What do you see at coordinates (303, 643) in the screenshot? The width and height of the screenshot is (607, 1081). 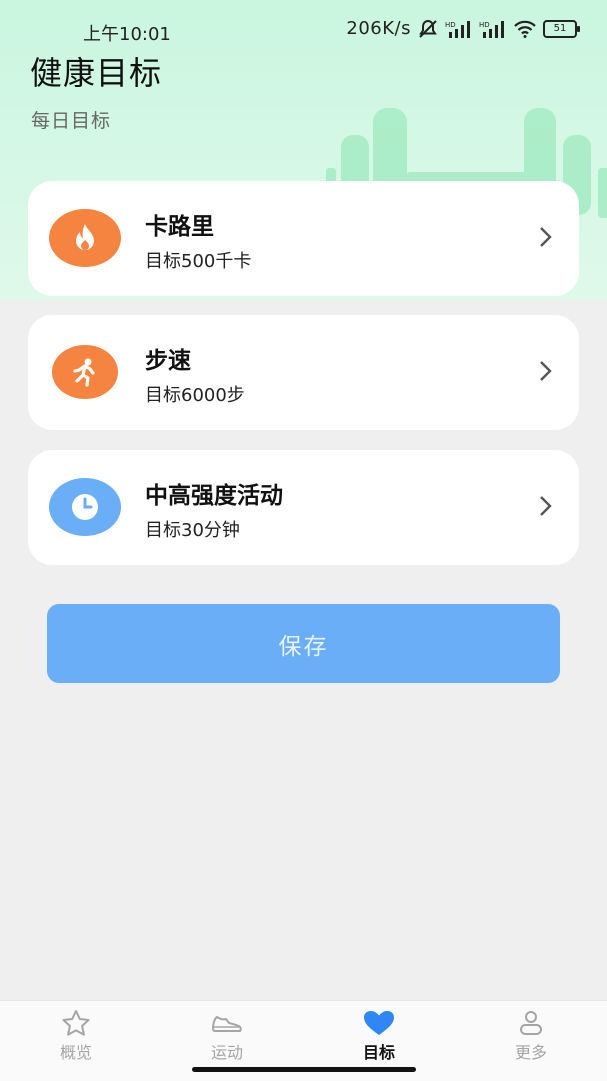 I see `save-button: 保存` at bounding box center [303, 643].